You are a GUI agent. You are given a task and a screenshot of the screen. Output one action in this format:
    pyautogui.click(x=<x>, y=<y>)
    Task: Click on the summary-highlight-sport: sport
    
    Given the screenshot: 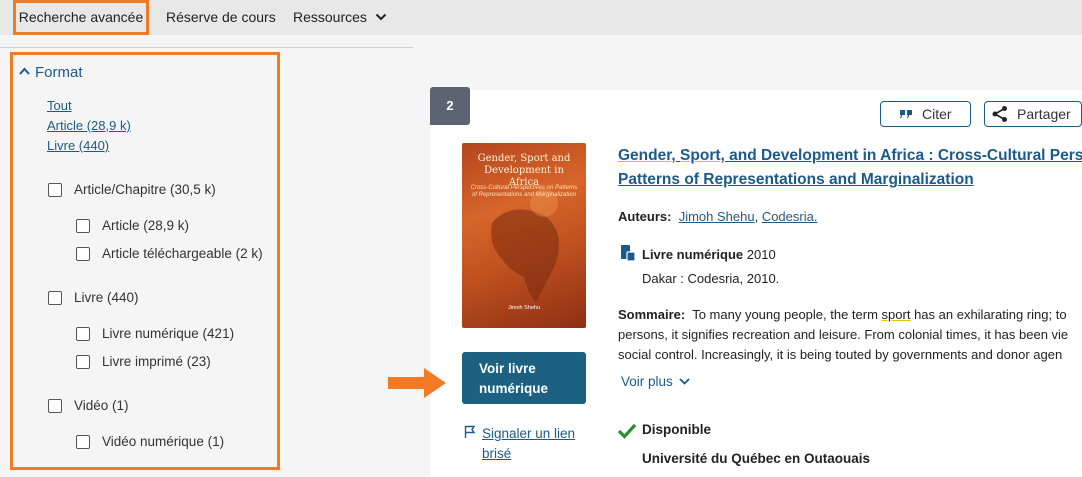 What is the action you would take?
    pyautogui.click(x=896, y=314)
    